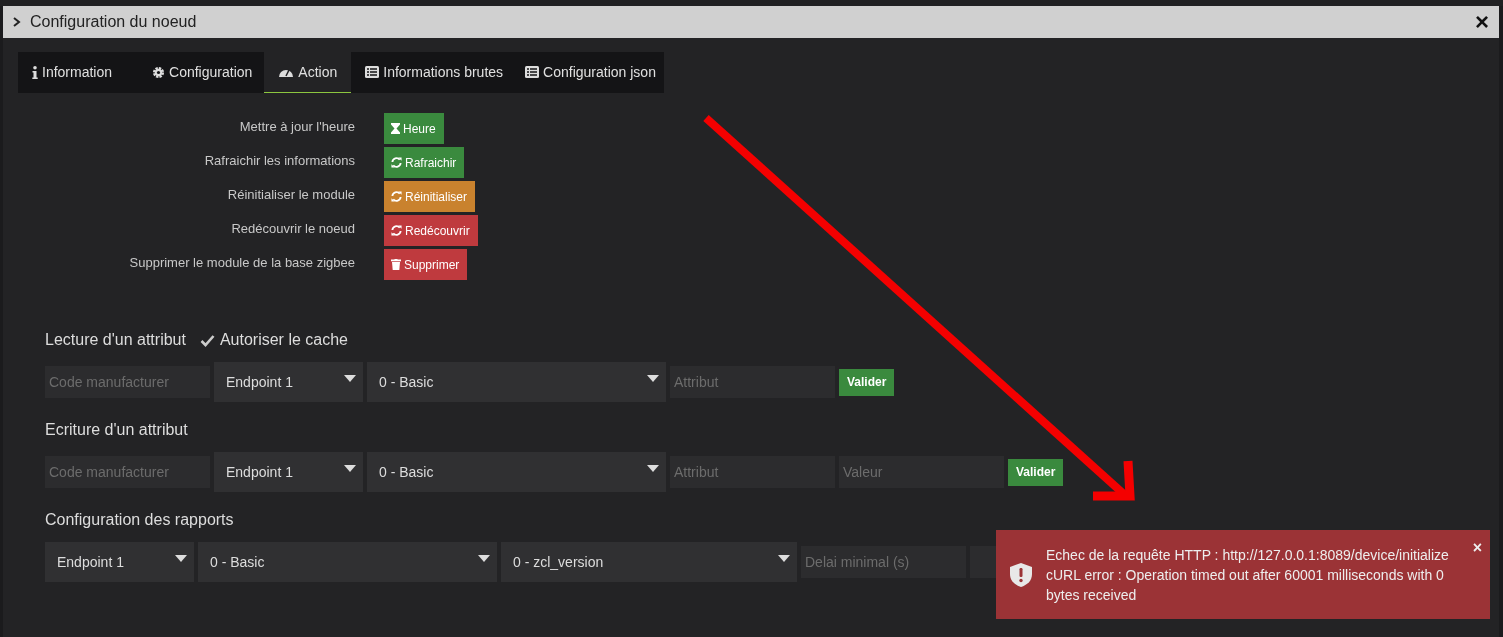 The width and height of the screenshot is (1503, 637). I want to click on input-field: Delai minimal (s), so click(883, 562).